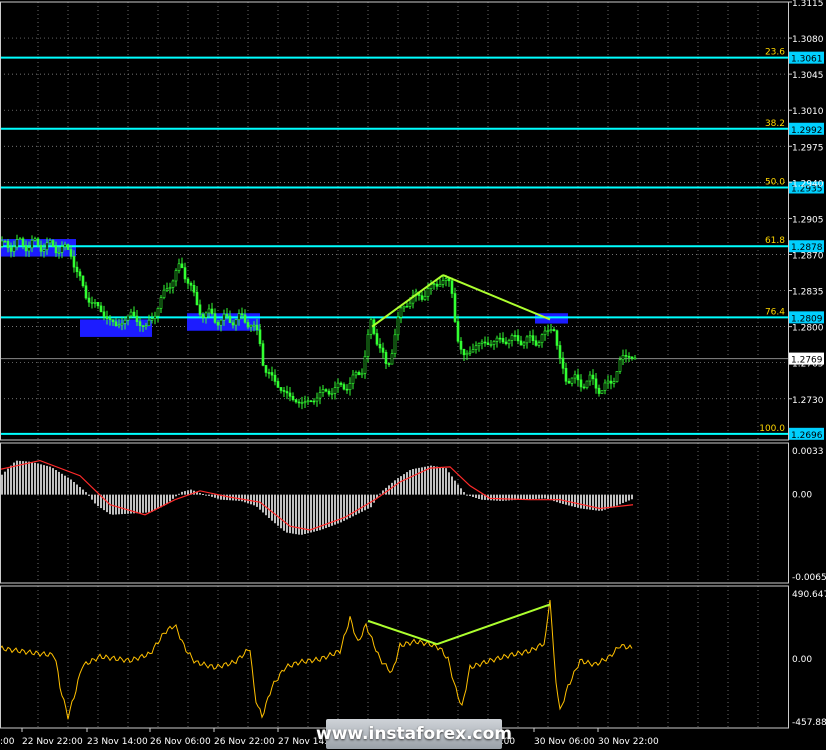  What do you see at coordinates (808, 112) in the screenshot?
I see `y-tick-label: 1.3010` at bounding box center [808, 112].